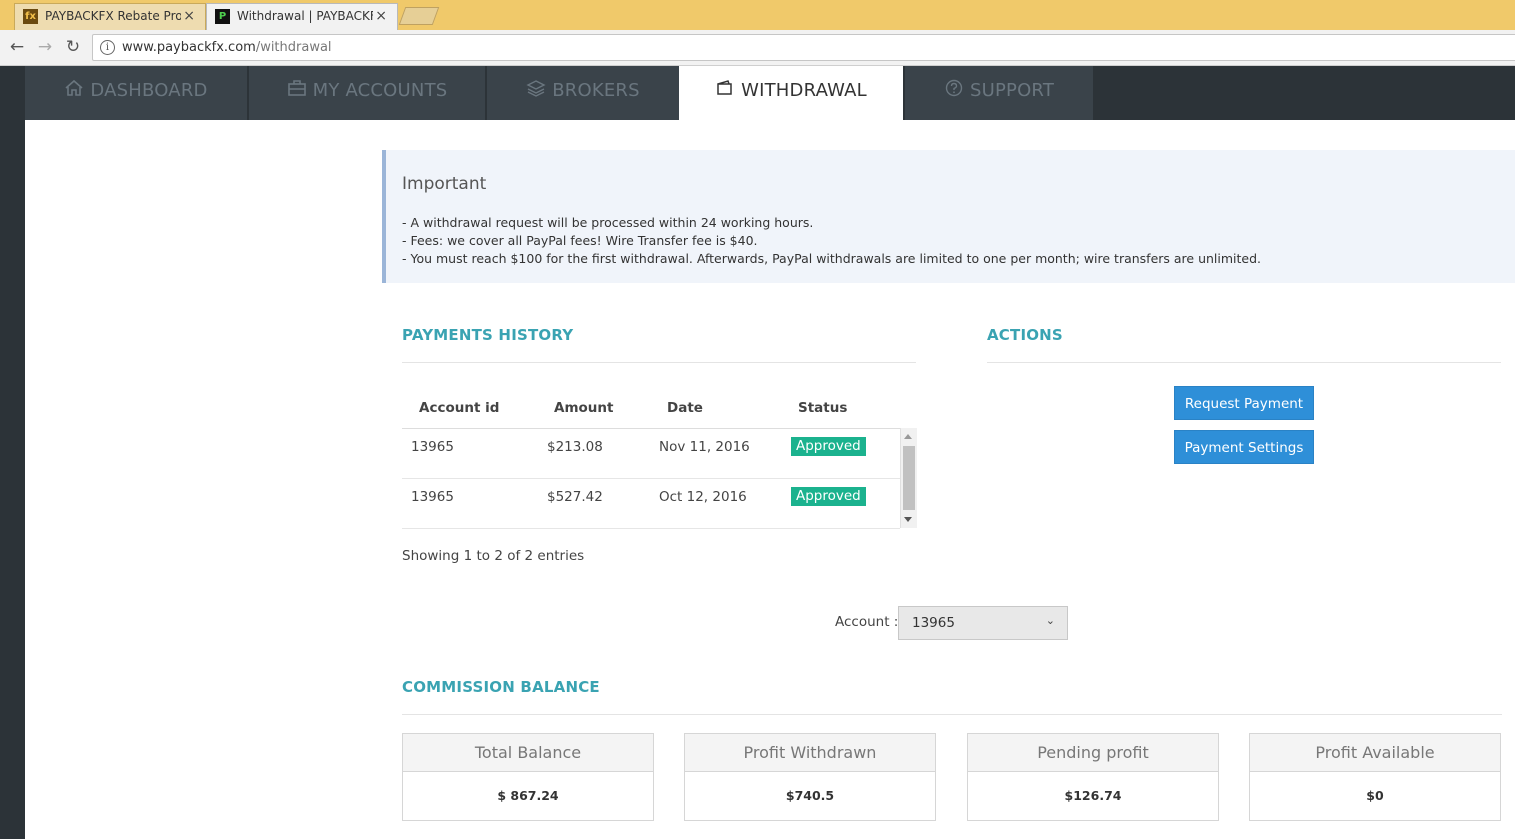  What do you see at coordinates (1244, 403) in the screenshot?
I see `request-payment-button: Request Payment` at bounding box center [1244, 403].